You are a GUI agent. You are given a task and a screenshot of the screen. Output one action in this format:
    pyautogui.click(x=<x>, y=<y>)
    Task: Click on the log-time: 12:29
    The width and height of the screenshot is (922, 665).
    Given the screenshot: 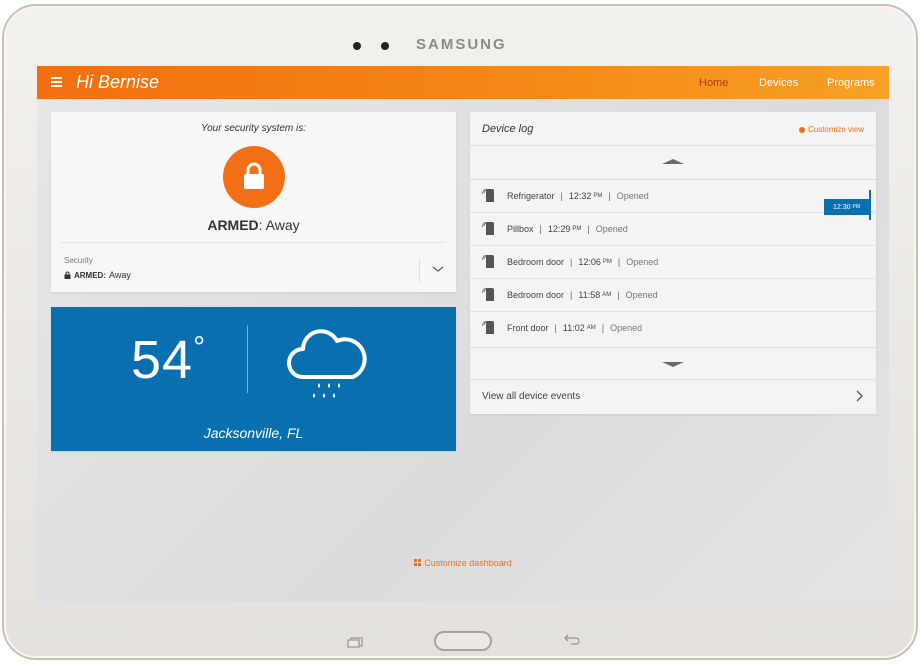 What is the action you would take?
    pyautogui.click(x=559, y=229)
    